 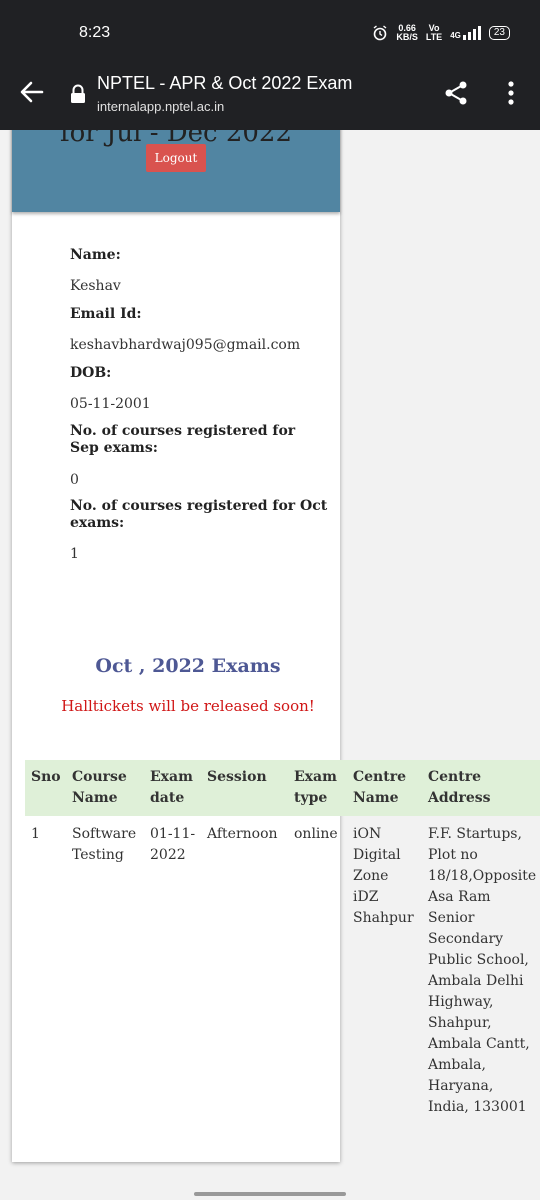 What do you see at coordinates (270, 1194) in the screenshot?
I see `home-indicator` at bounding box center [270, 1194].